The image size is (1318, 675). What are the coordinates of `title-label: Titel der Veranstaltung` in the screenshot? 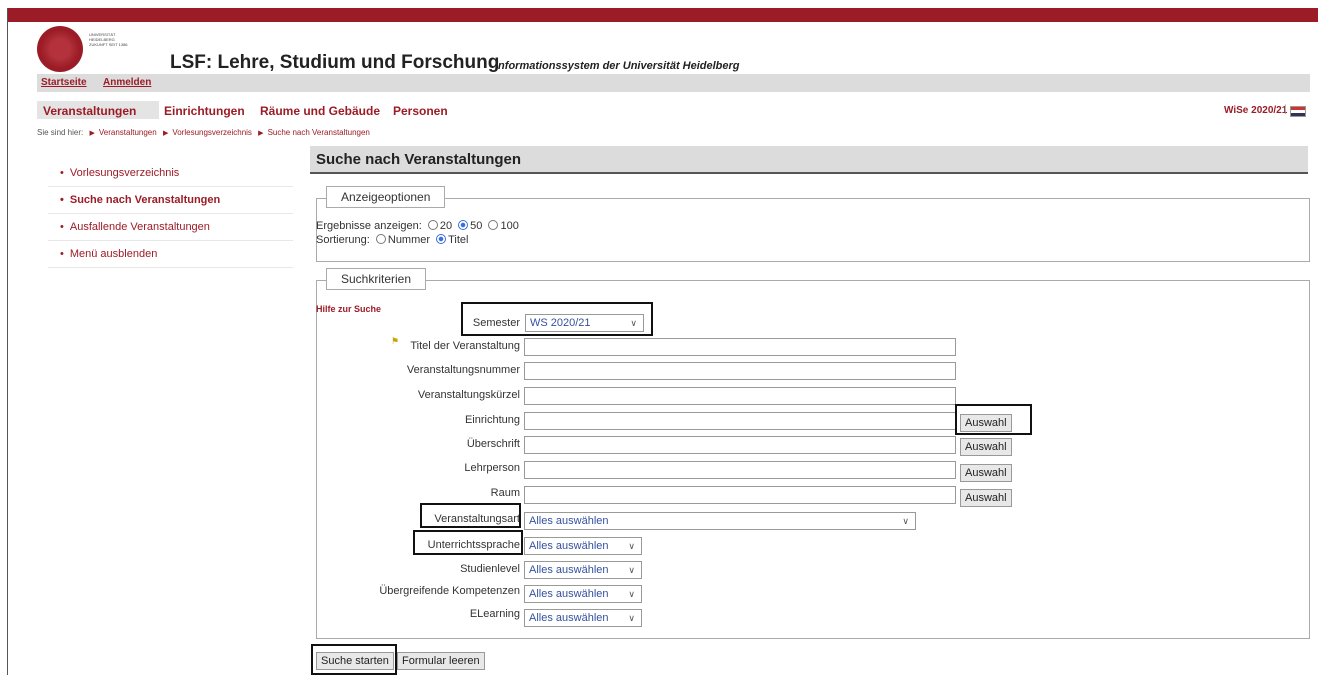 It's located at (465, 346).